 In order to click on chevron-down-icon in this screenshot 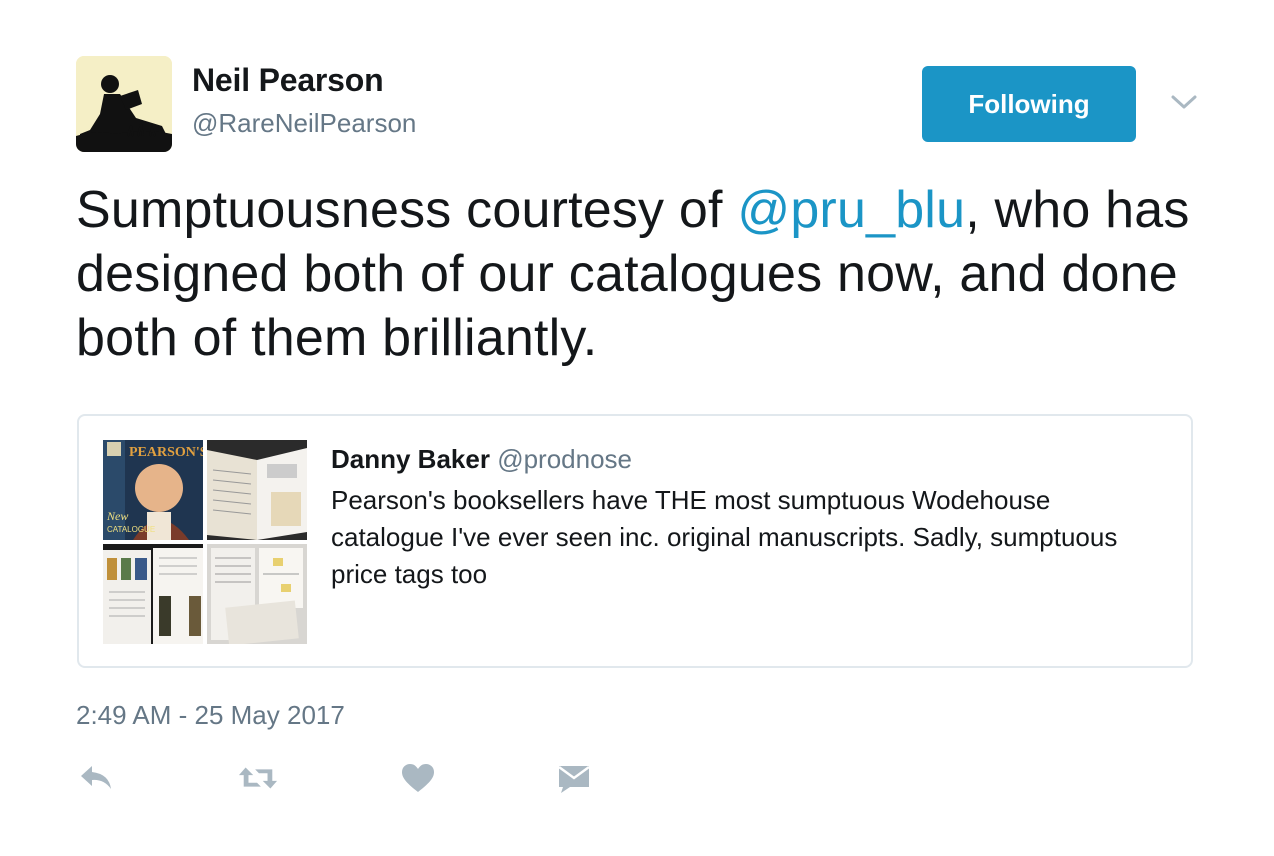, I will do `click(1184, 102)`.